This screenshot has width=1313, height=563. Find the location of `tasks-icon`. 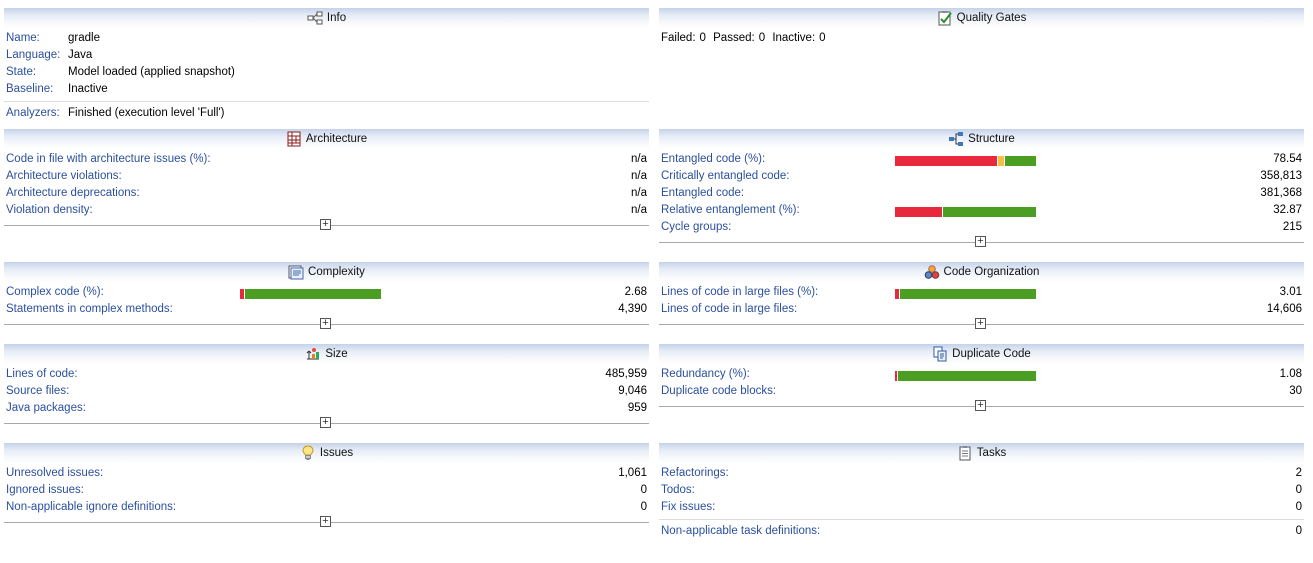

tasks-icon is located at coordinates (965, 453).